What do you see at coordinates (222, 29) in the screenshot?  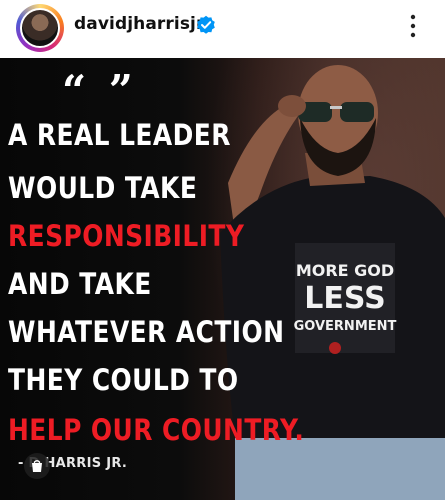 I see `post-header: davidjharrisjr` at bounding box center [222, 29].